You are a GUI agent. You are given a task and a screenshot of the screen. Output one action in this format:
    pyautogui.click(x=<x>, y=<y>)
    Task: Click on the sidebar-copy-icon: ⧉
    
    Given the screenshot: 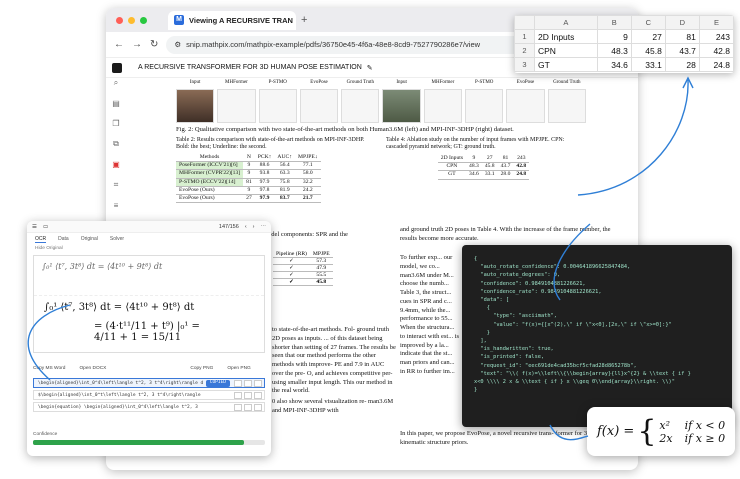 What is the action you would take?
    pyautogui.click(x=116, y=144)
    